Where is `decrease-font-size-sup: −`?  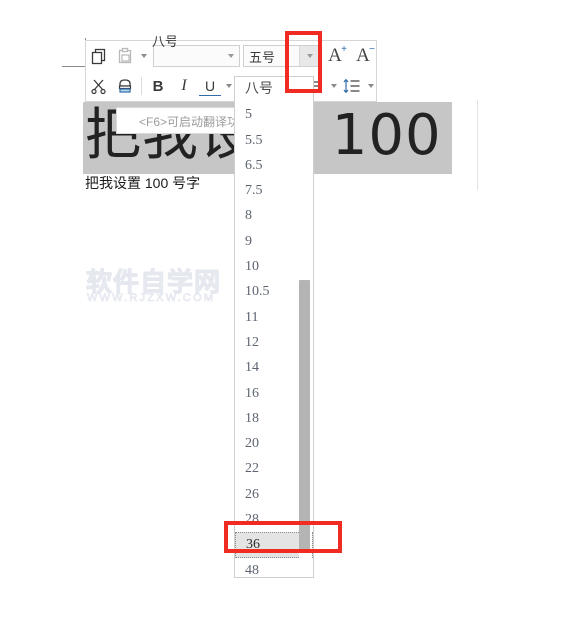
decrease-font-size-sup: − is located at coordinates (372, 49).